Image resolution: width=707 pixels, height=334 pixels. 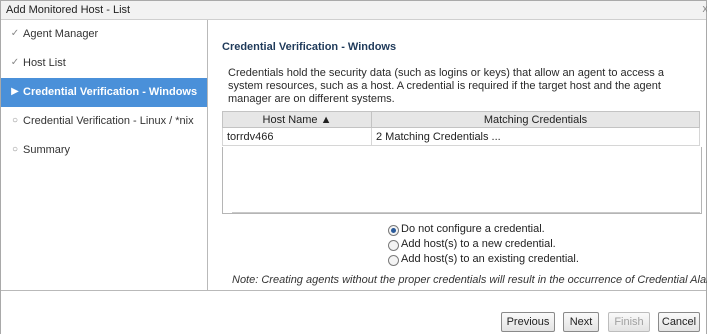 What do you see at coordinates (535, 119) in the screenshot?
I see `column-header-matching-credentials: Matching Credentials` at bounding box center [535, 119].